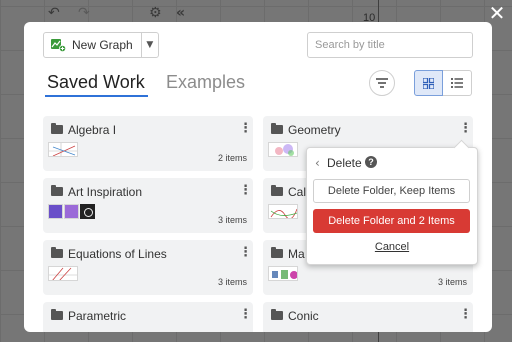  Describe the element at coordinates (232, 158) in the screenshot. I see `item-count: 2 items` at that location.